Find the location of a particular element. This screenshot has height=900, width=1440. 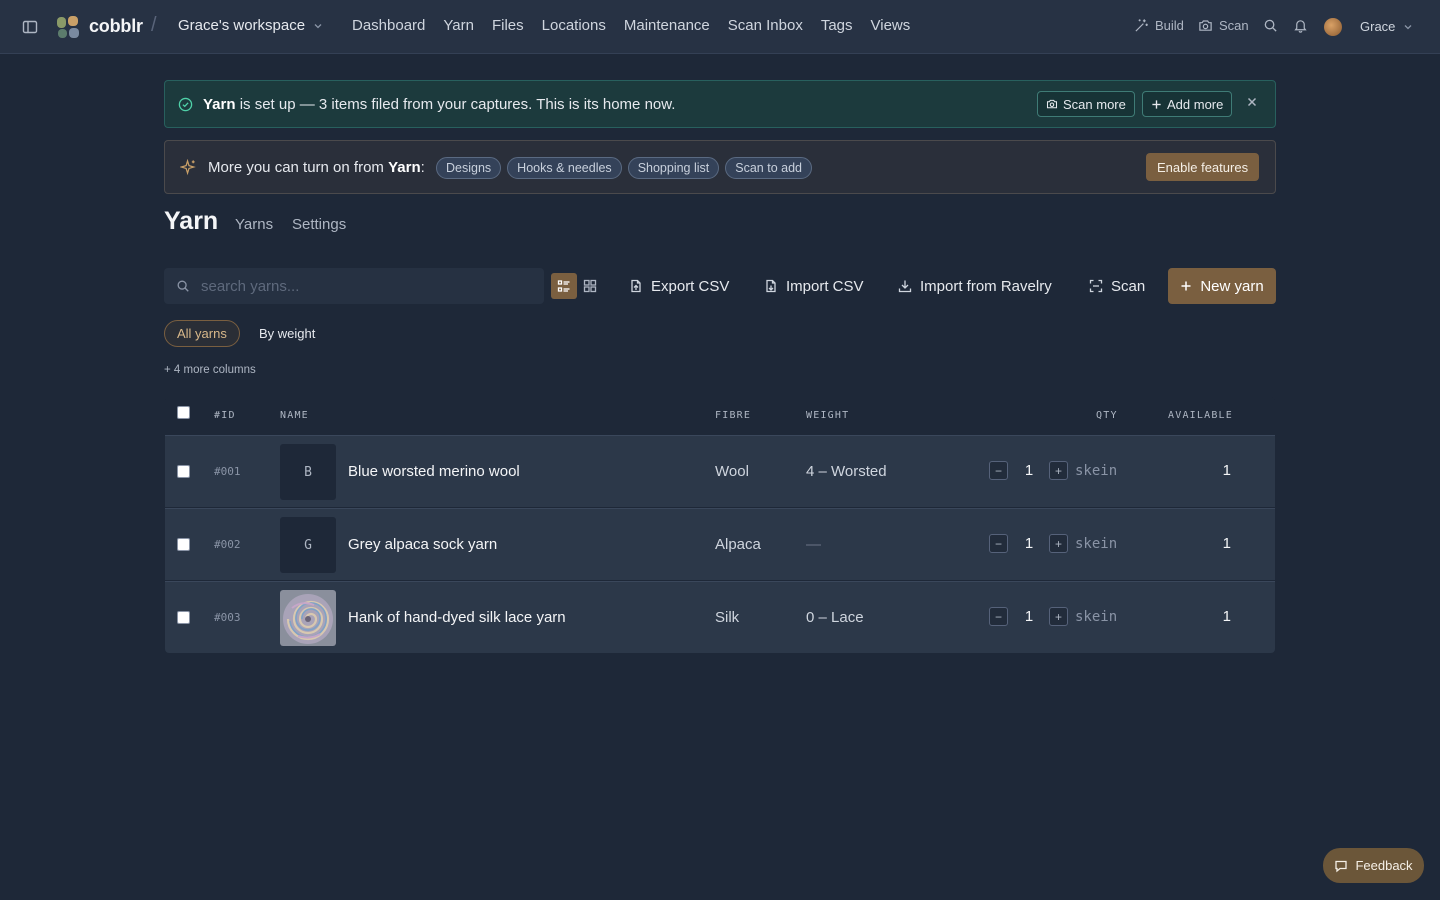

features-app: Yarn is located at coordinates (404, 167).